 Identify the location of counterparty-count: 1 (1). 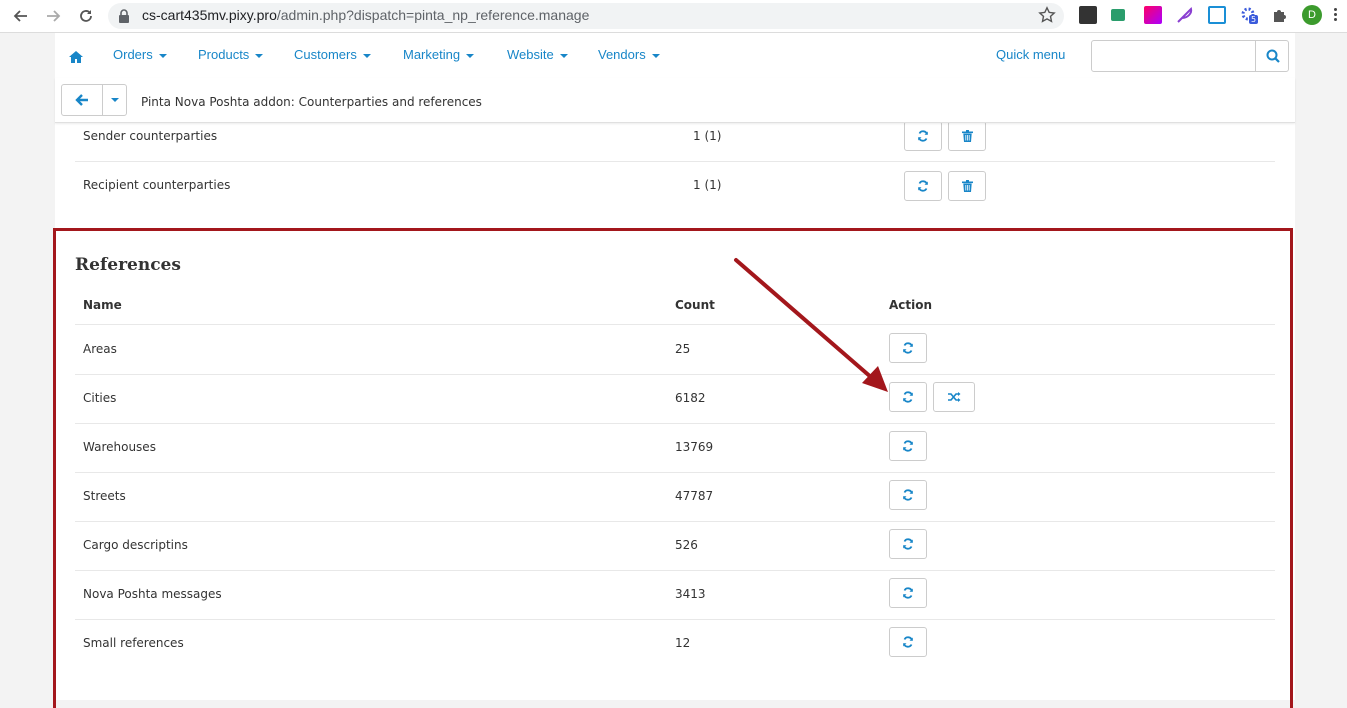
(707, 185).